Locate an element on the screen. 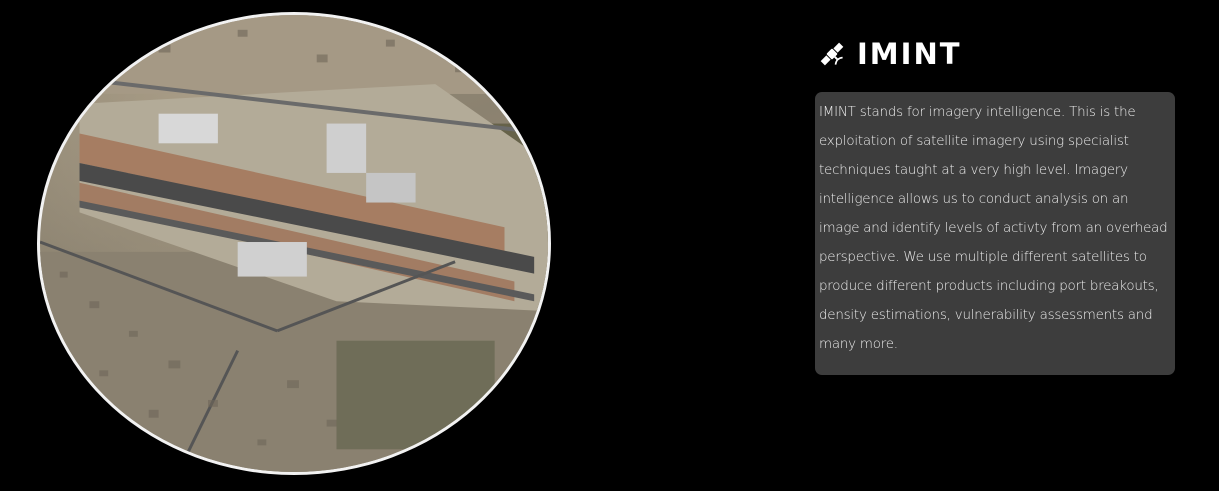  satellite-icon is located at coordinates (832, 54).